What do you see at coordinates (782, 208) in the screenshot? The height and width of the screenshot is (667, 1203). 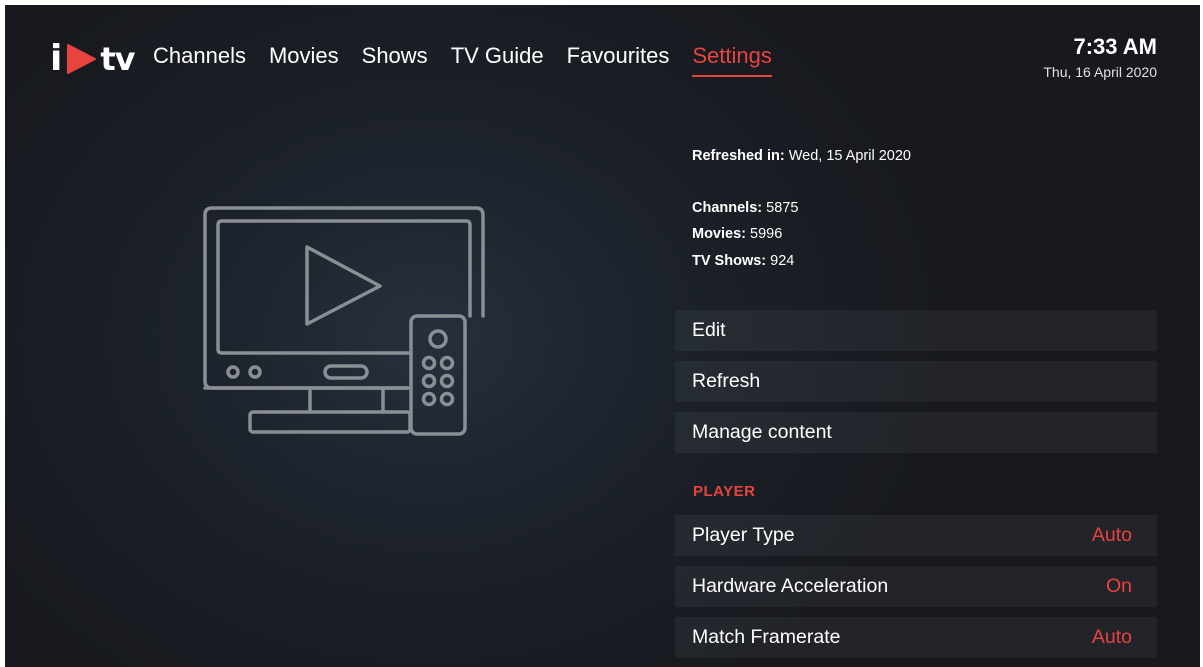 I see `channels-value: 5875` at bounding box center [782, 208].